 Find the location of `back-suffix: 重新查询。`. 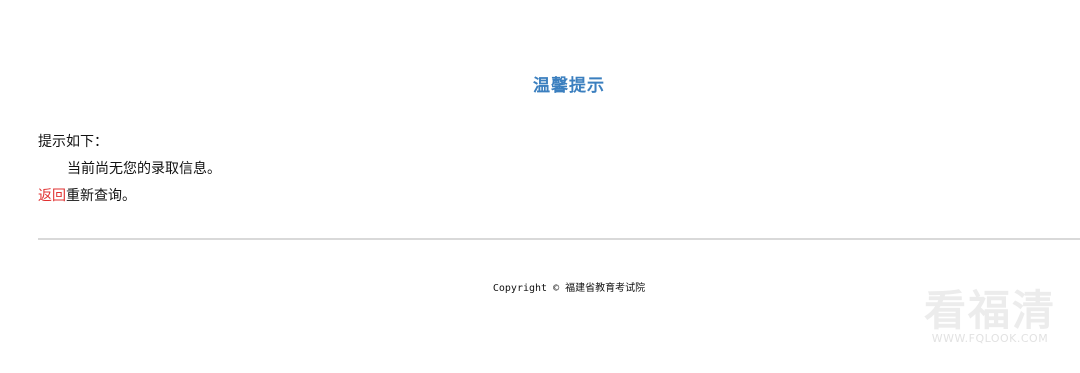

back-suffix: 重新查询。 is located at coordinates (101, 196).